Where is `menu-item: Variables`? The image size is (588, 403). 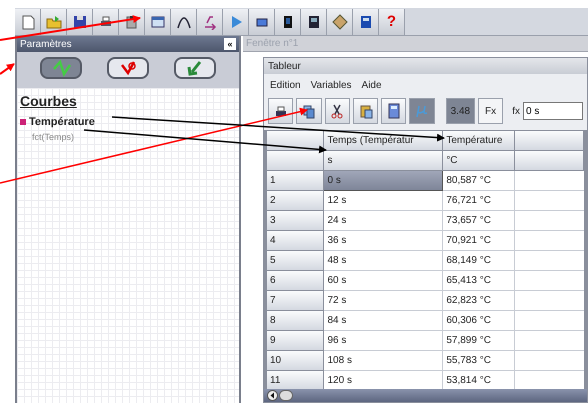 menu-item: Variables is located at coordinates (331, 85).